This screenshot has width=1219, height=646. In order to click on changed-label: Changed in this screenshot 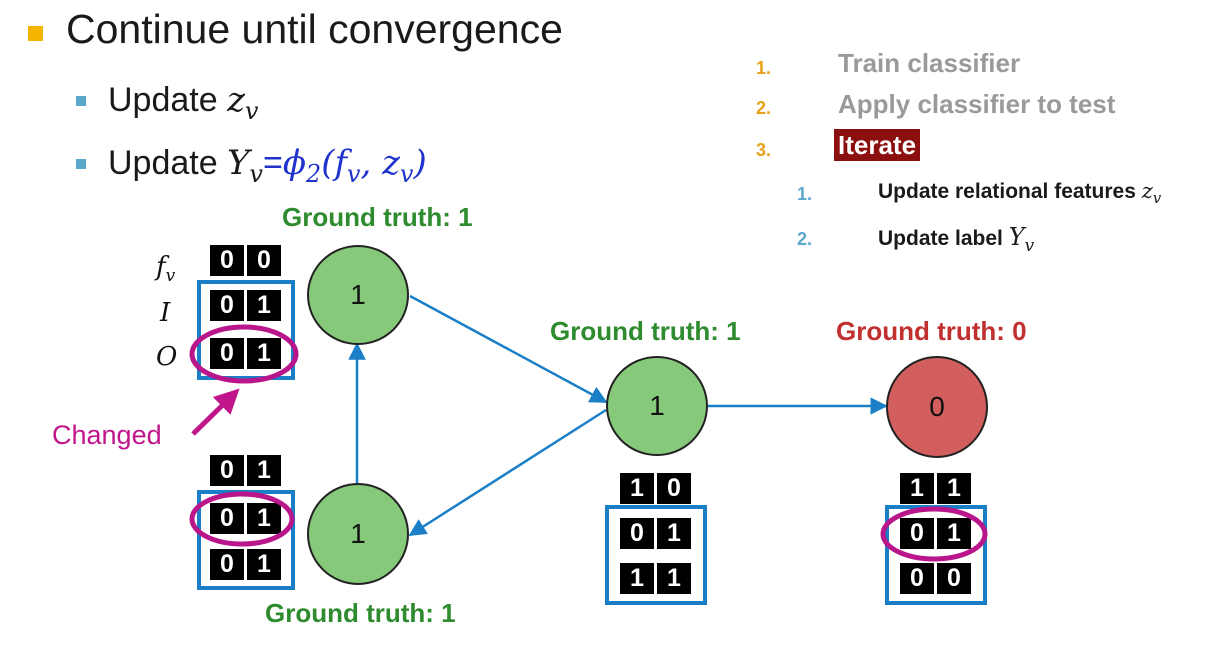, I will do `click(107, 435)`.